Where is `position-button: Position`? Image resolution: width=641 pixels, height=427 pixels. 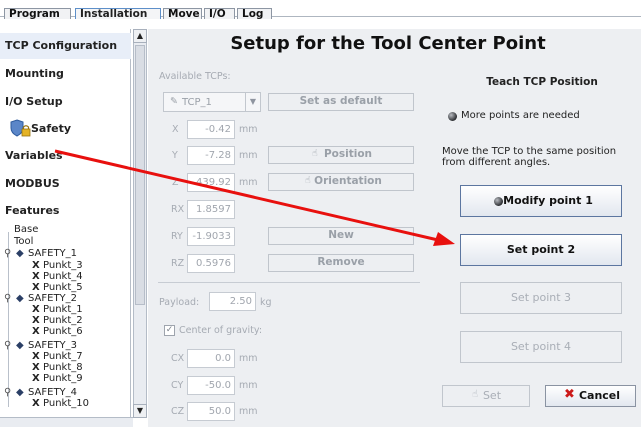 position-button: Position is located at coordinates (341, 155).